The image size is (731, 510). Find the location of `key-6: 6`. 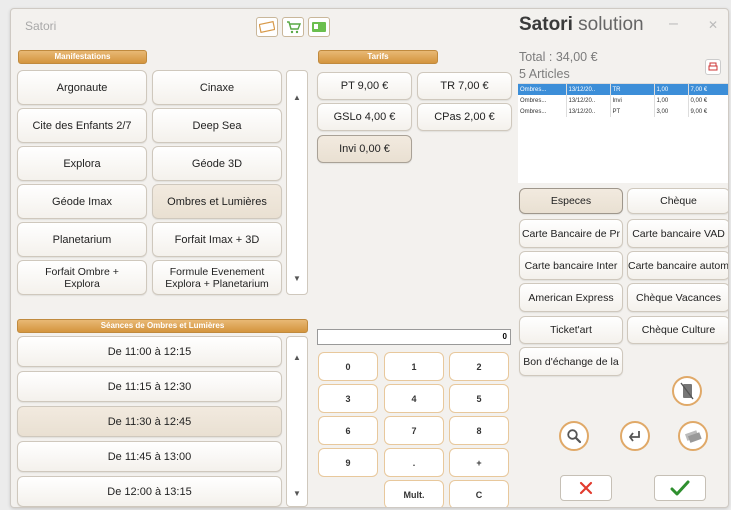

key-6: 6 is located at coordinates (348, 430).